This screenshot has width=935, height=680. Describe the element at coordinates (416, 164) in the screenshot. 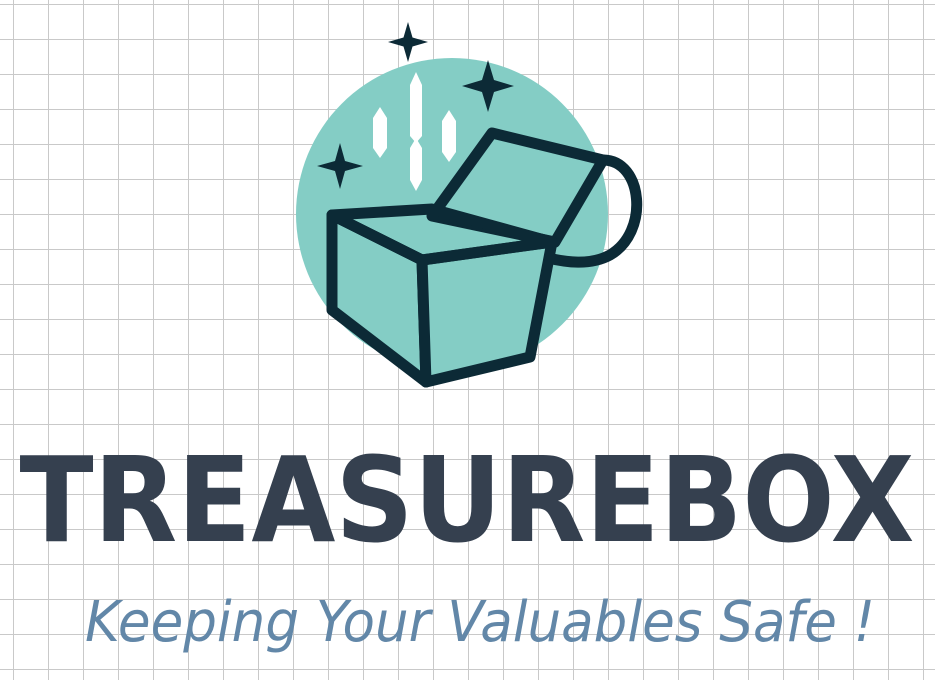

I see `crystal-bottom` at that location.